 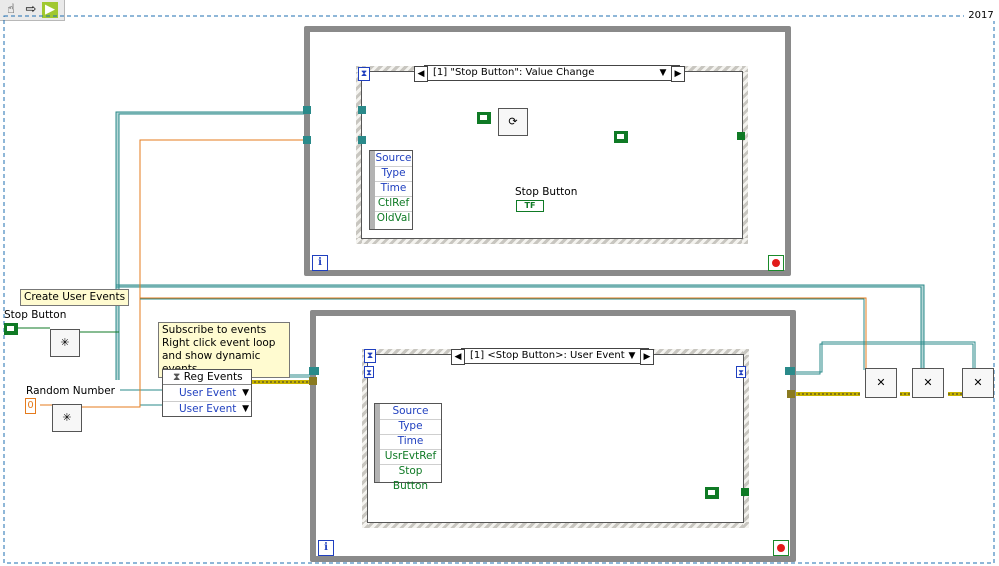 What do you see at coordinates (530, 206) in the screenshot?
I see `stop-button-terminal: TF` at bounding box center [530, 206].